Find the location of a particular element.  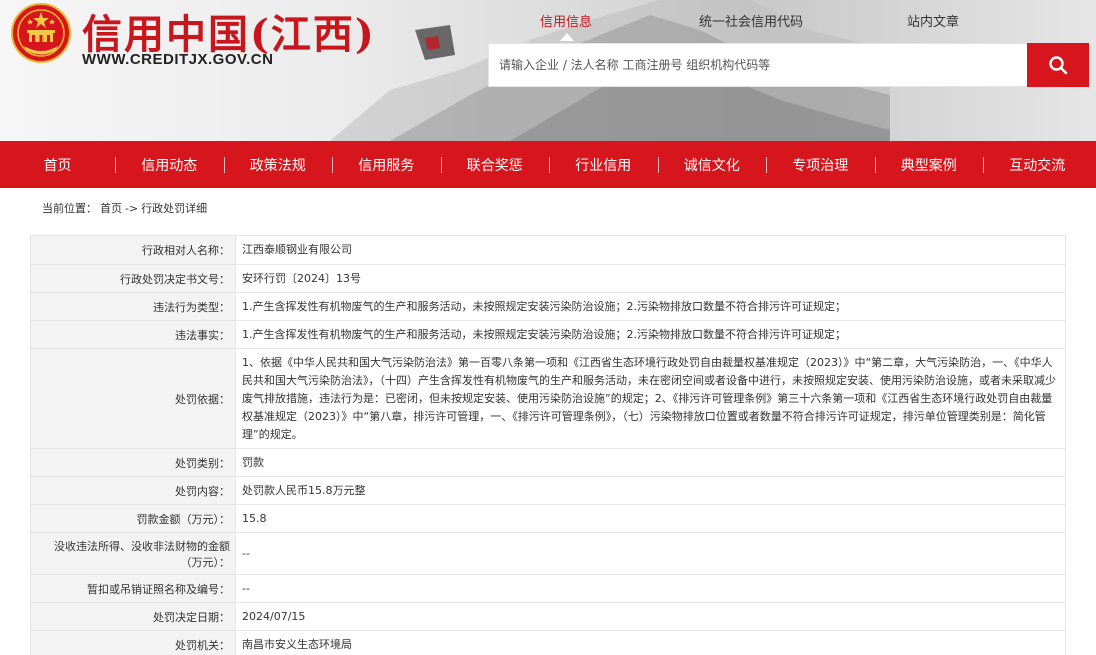

top-links: 信用信息 统一社会信用代码 站内文章 is located at coordinates (788, 26).